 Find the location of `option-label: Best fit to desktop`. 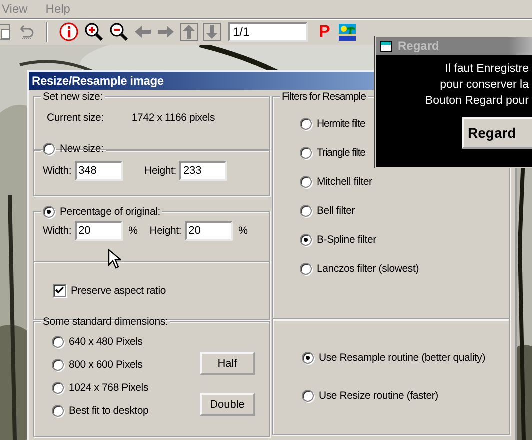

option-label: Best fit to desktop is located at coordinates (109, 411).